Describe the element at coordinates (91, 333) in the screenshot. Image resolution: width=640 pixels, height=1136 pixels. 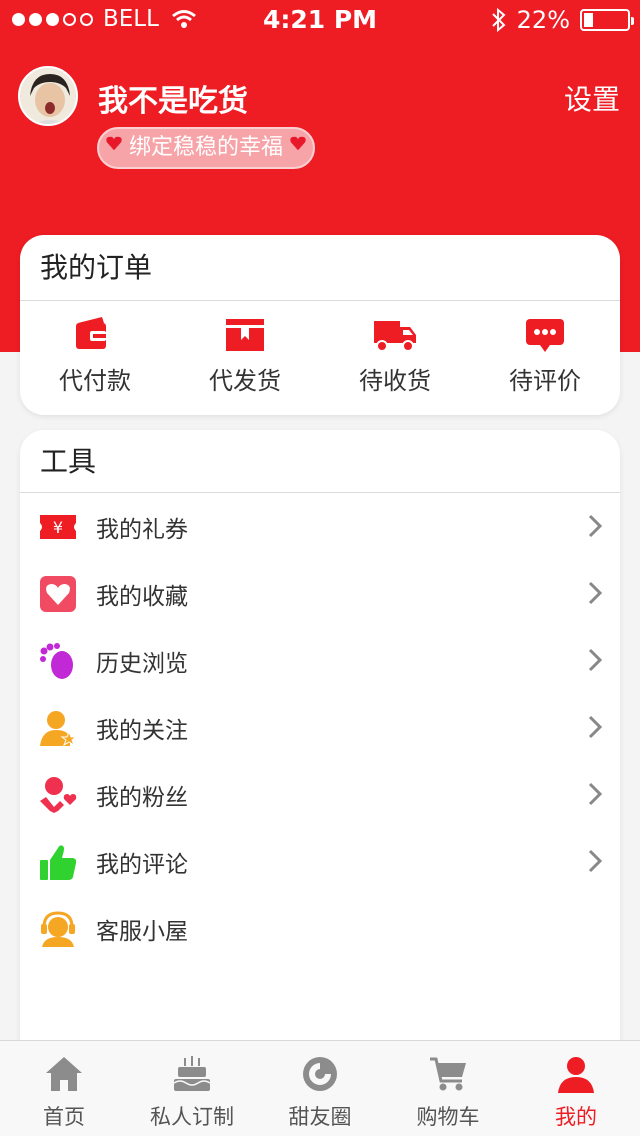
I see `wallet-icon` at that location.